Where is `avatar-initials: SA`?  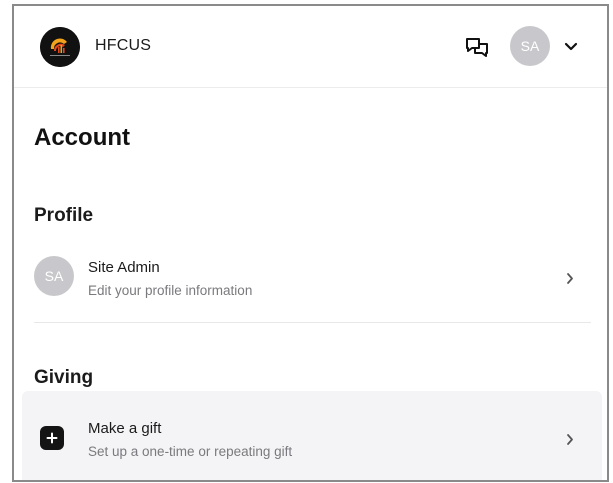
avatar-initials: SA is located at coordinates (54, 276).